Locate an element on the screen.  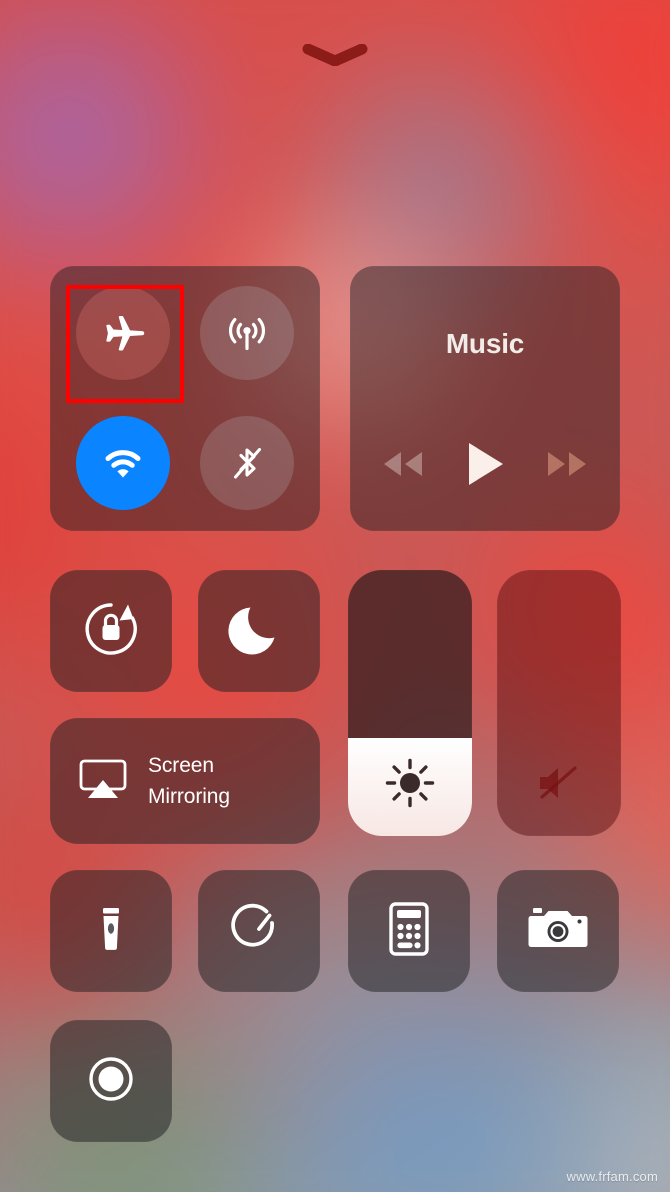
rotation-lock-icon is located at coordinates (111, 631).